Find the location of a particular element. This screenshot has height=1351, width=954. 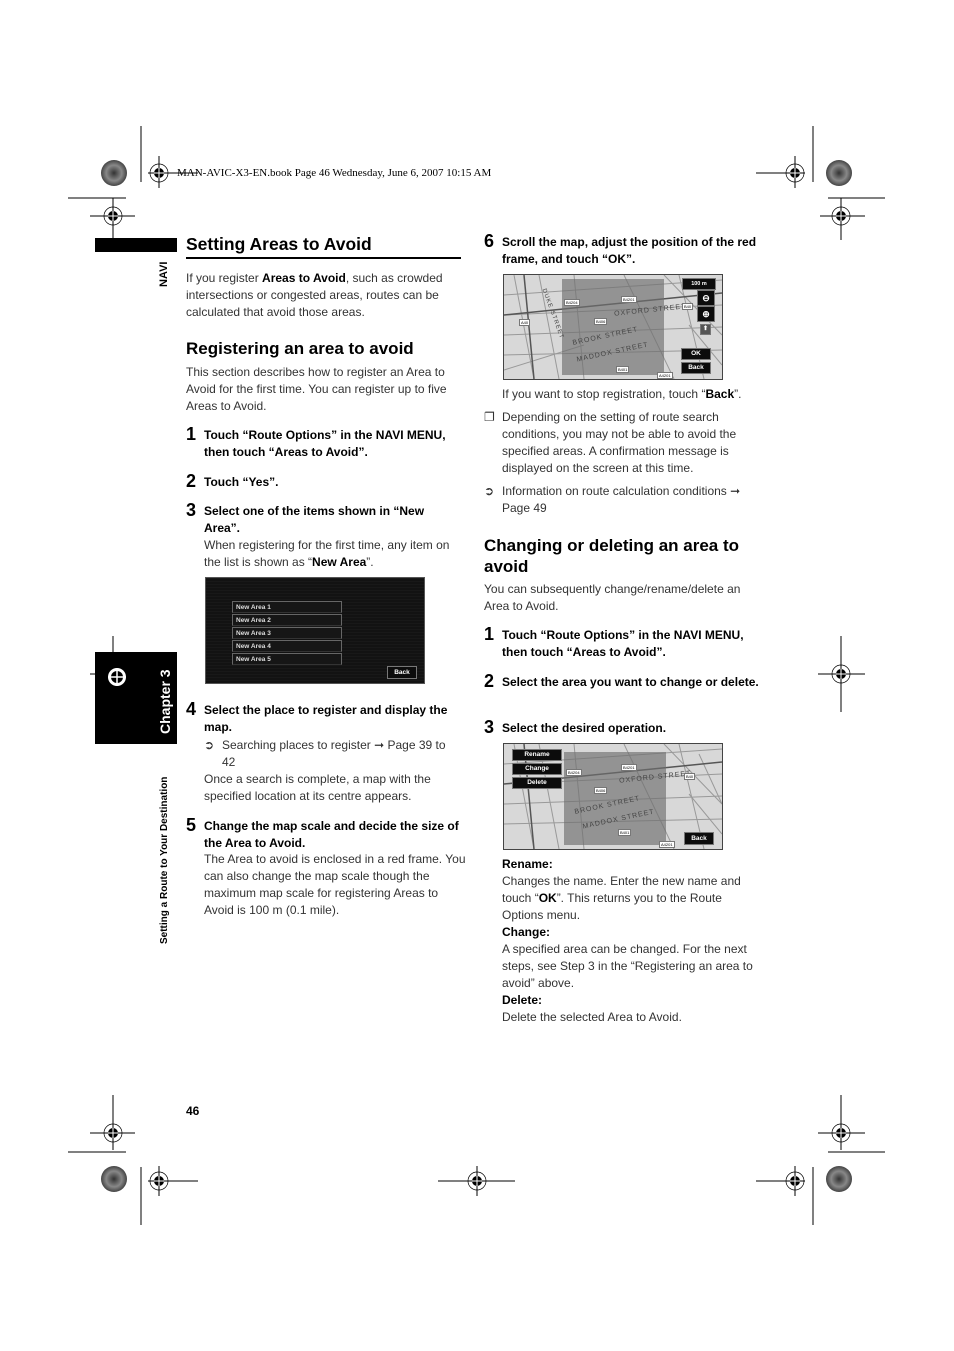

definition-text: Delete the selected Area to Avoid. is located at coordinates (592, 1017).